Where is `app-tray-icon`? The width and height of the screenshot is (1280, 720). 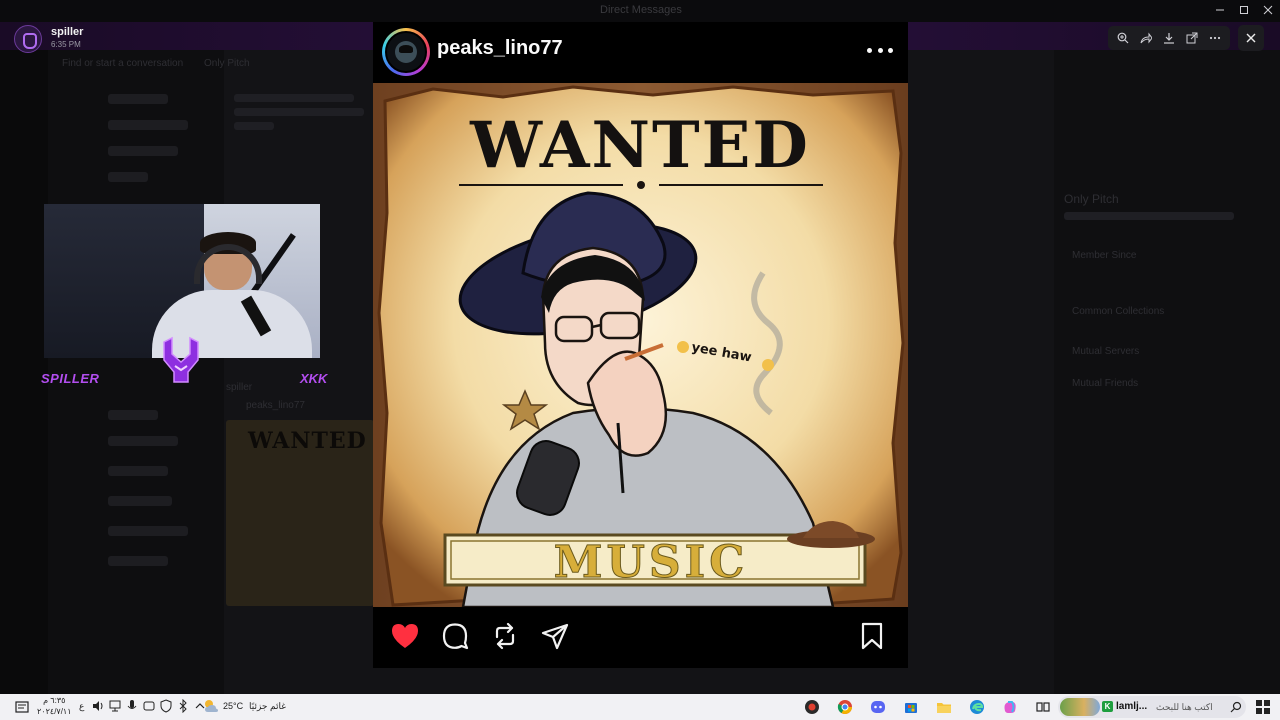
app-tray-icon is located at coordinates (149, 706).